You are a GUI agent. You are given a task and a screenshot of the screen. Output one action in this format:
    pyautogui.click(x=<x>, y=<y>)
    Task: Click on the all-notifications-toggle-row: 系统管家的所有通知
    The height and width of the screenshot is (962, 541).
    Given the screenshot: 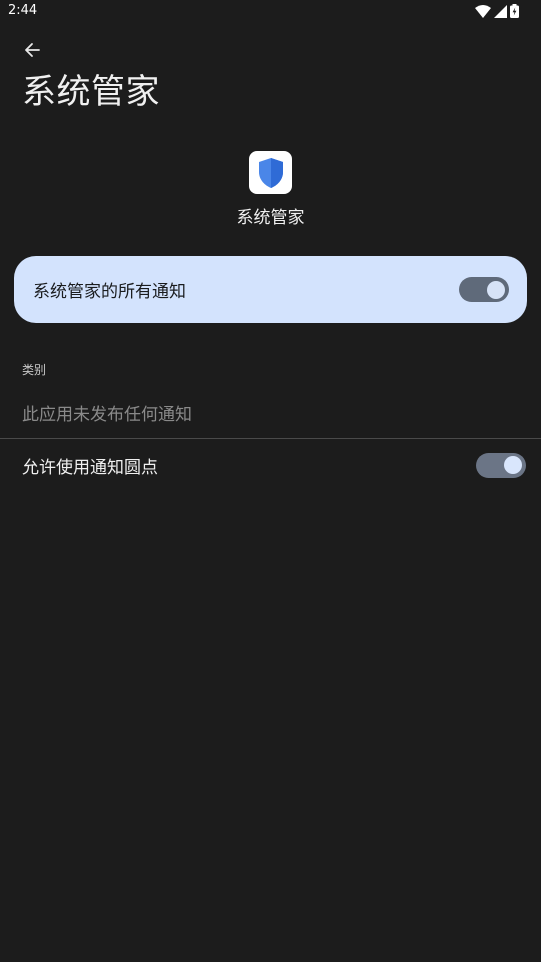 What is the action you would take?
    pyautogui.click(x=270, y=289)
    